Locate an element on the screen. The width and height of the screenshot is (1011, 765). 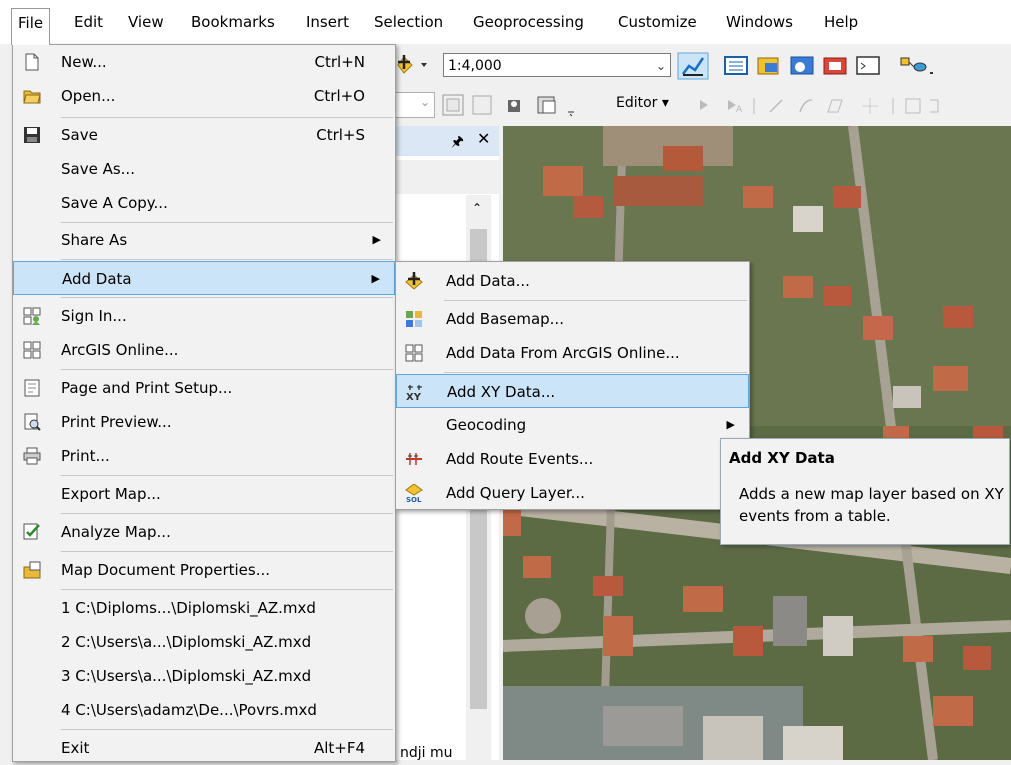
arctoolbox-icon is located at coordinates (836, 66).